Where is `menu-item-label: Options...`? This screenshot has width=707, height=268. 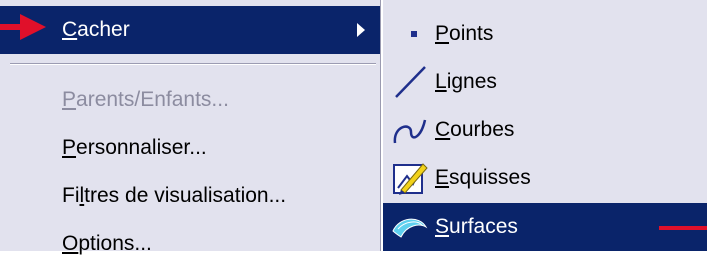
menu-item-label: Options... is located at coordinates (107, 243).